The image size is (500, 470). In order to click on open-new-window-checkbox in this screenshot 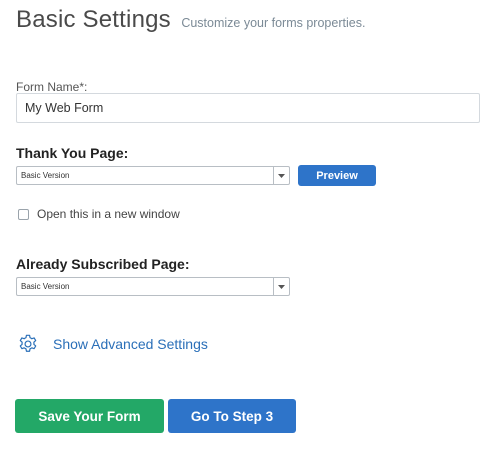, I will do `click(23, 214)`.